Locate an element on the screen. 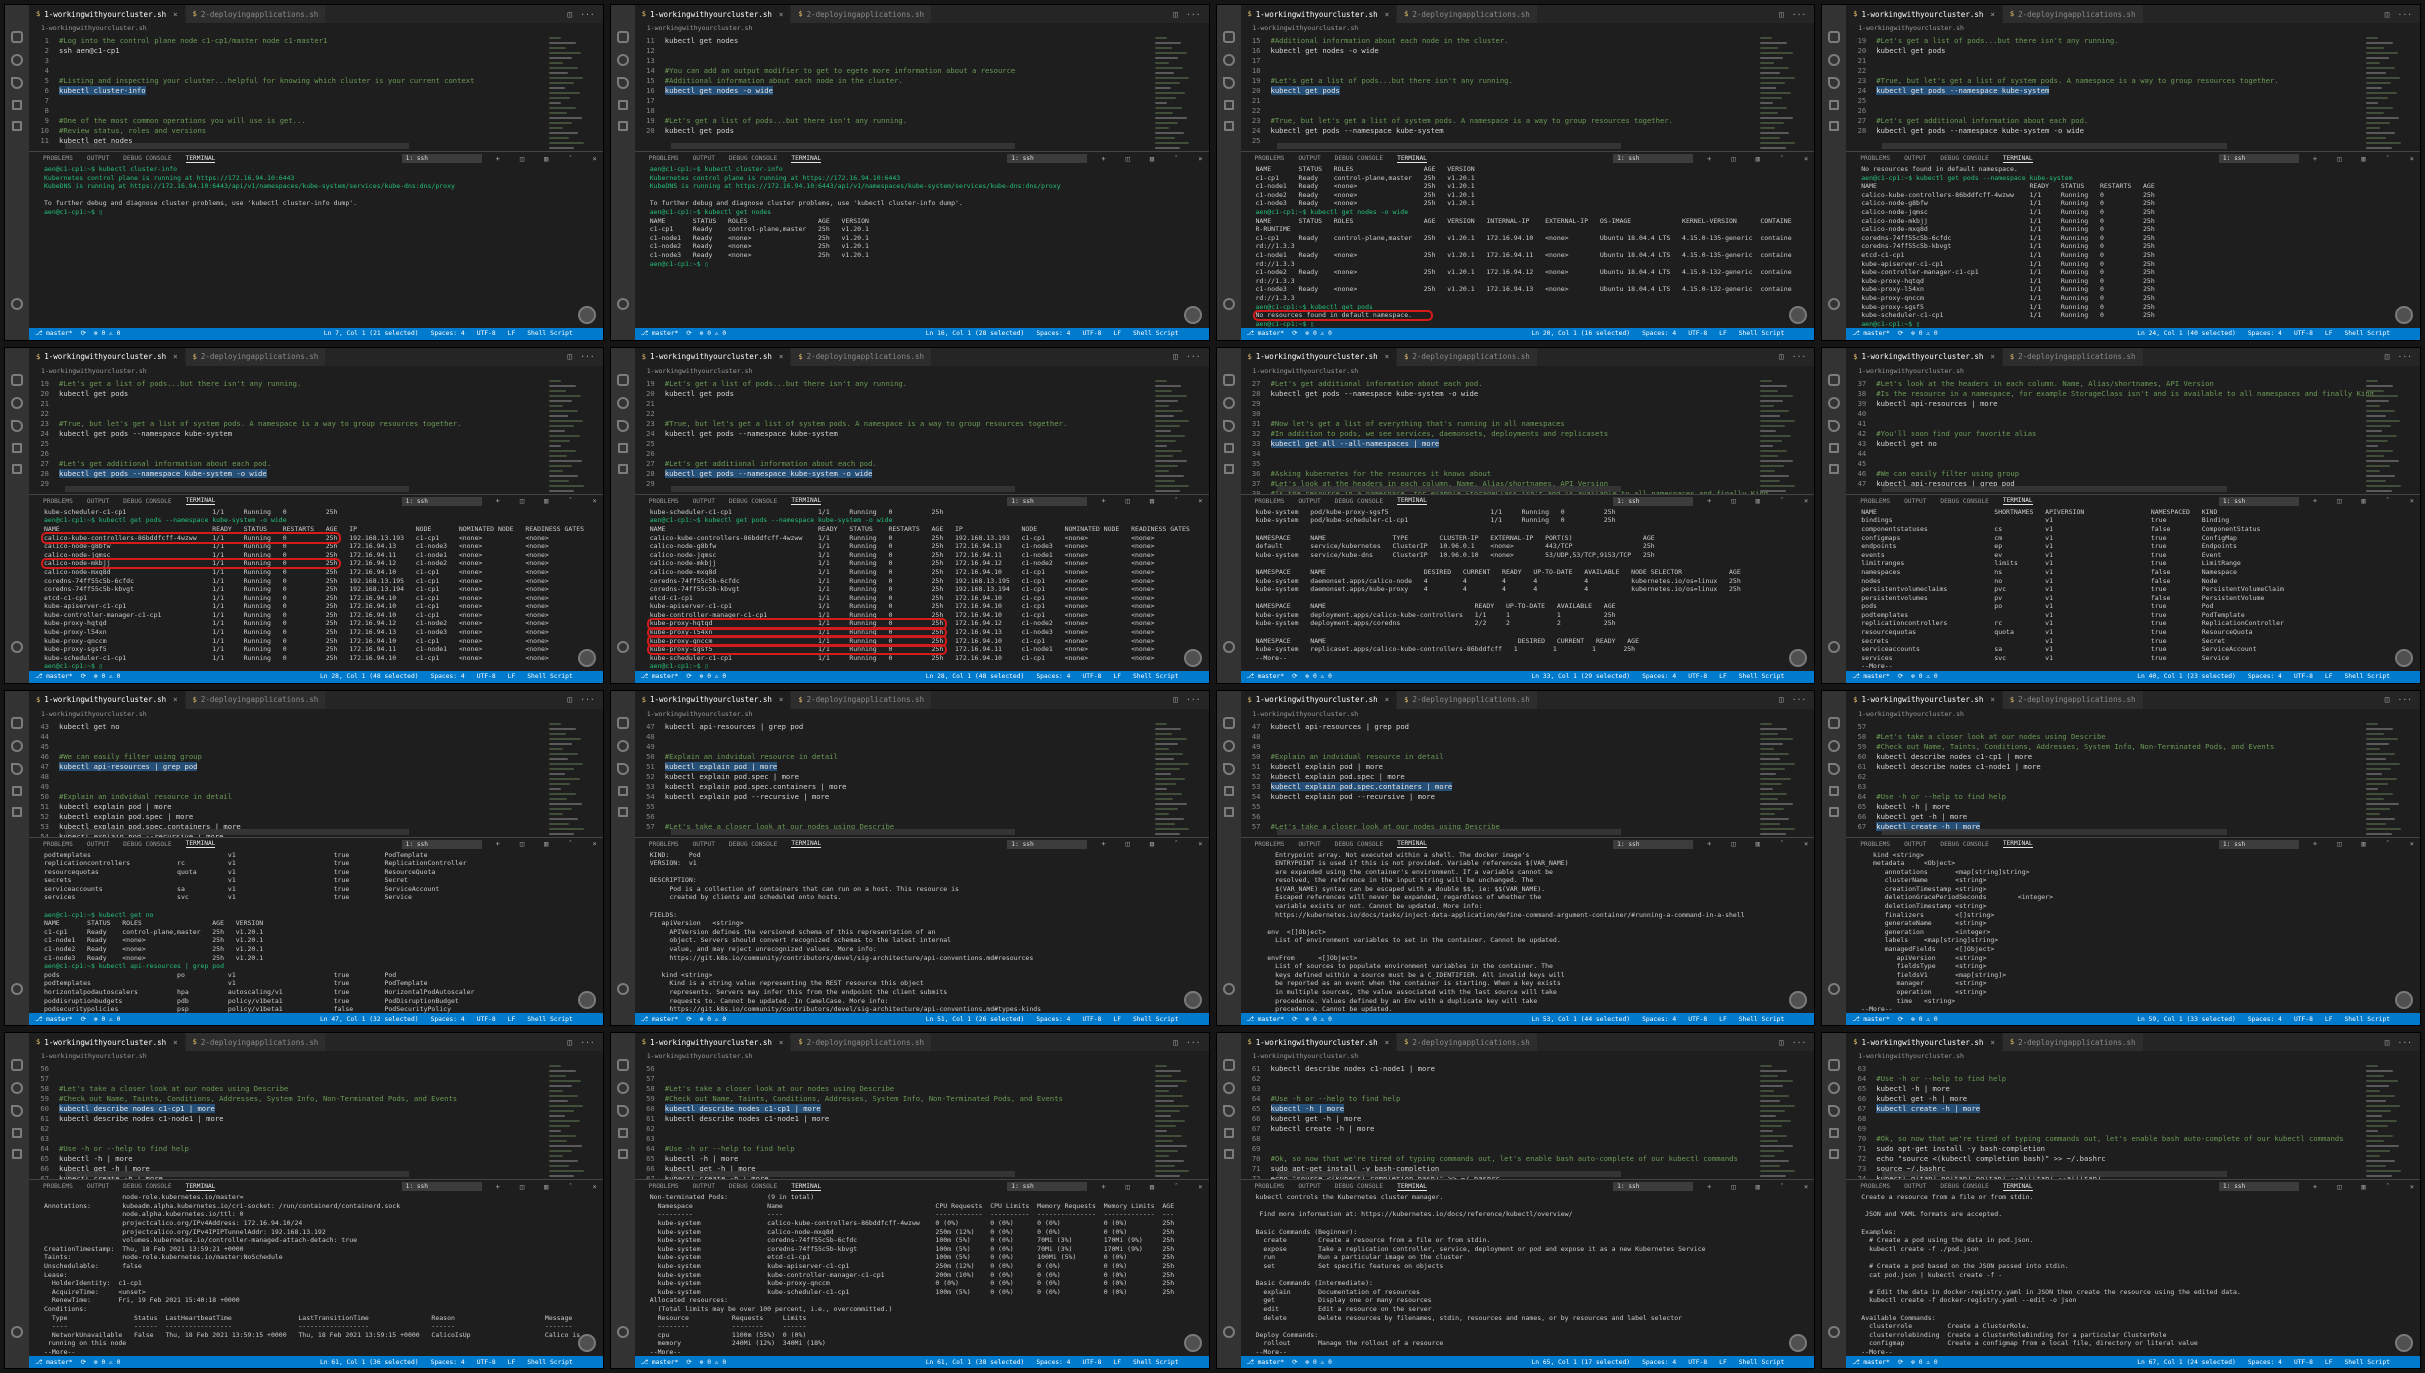  code-line: 69 is located at coordinates (2133, 1129).